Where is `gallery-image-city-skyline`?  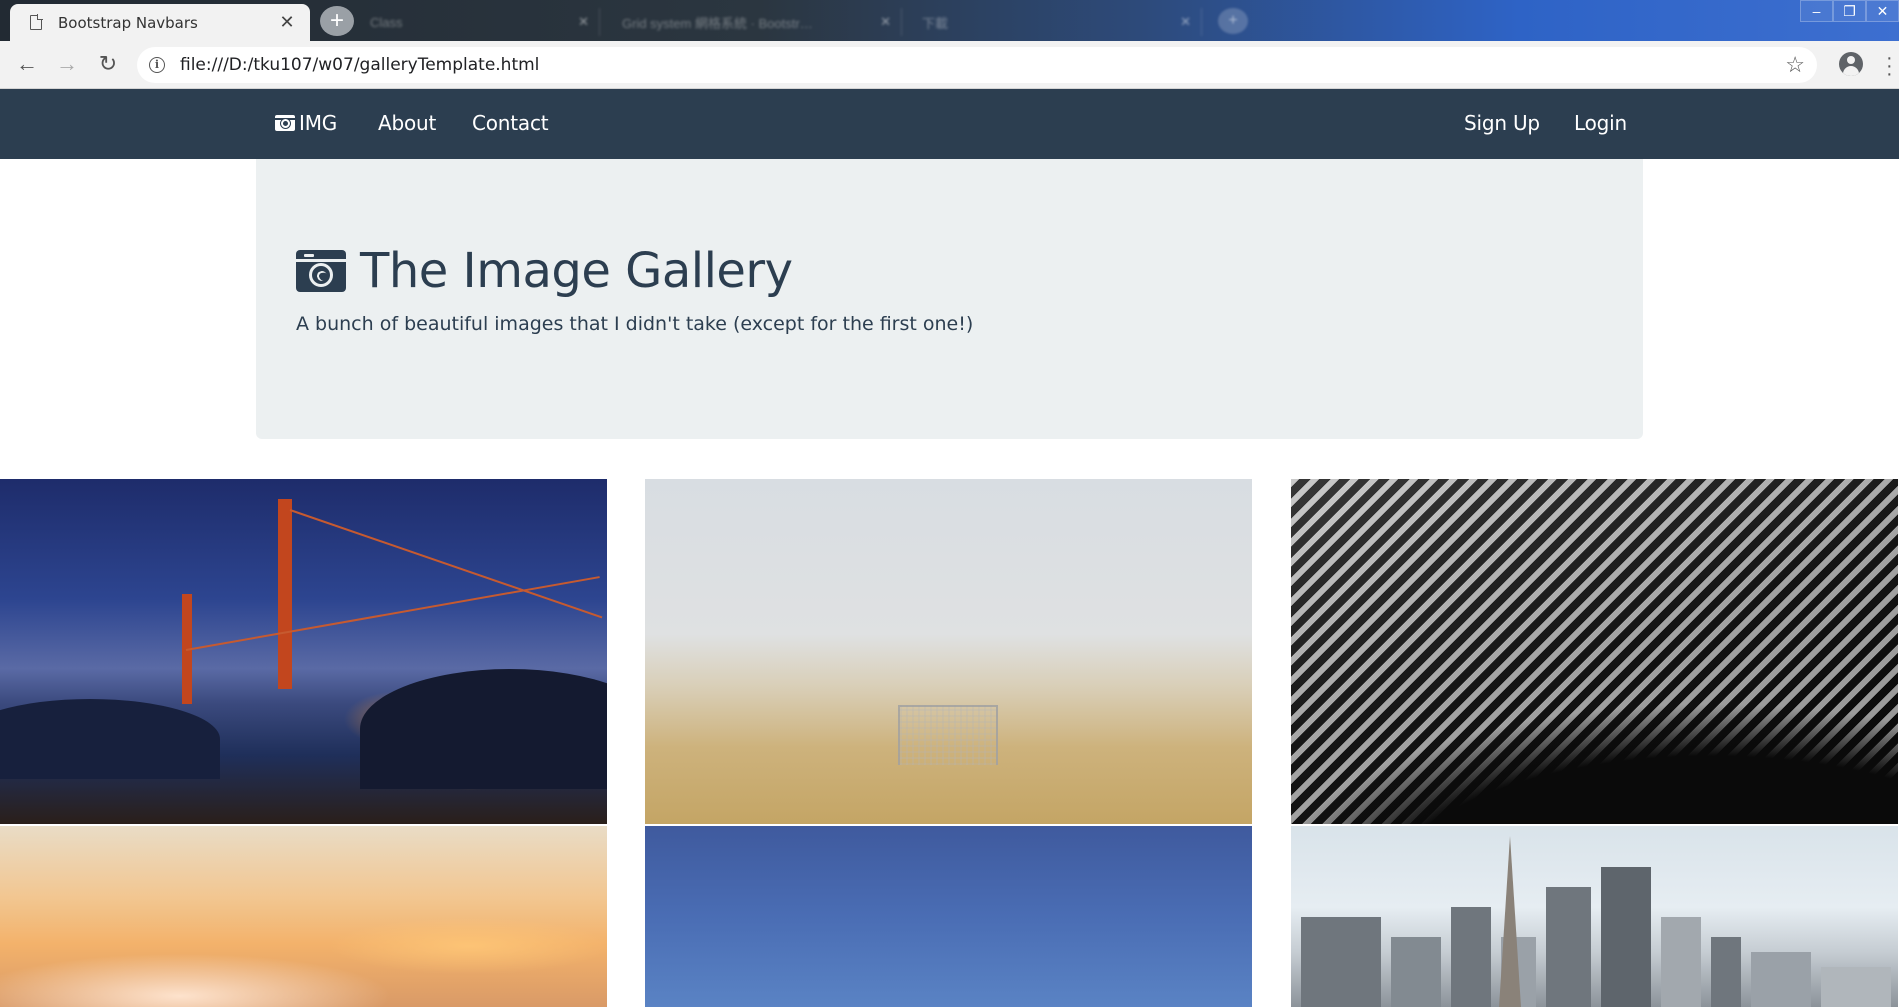
gallery-image-city-skyline is located at coordinates (1594, 916).